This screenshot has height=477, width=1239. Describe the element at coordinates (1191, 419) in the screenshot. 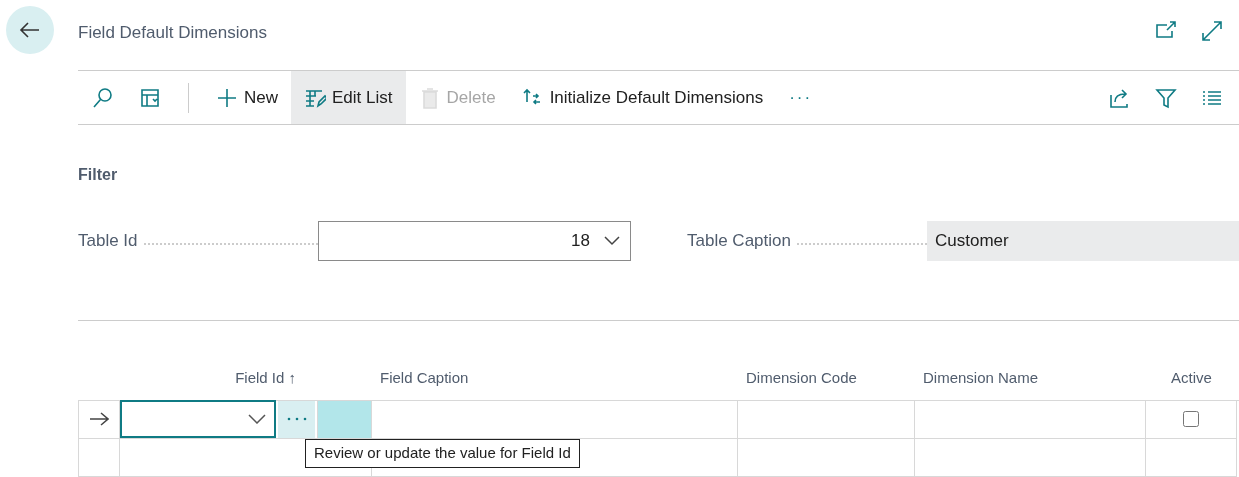

I see `checkbox` at that location.